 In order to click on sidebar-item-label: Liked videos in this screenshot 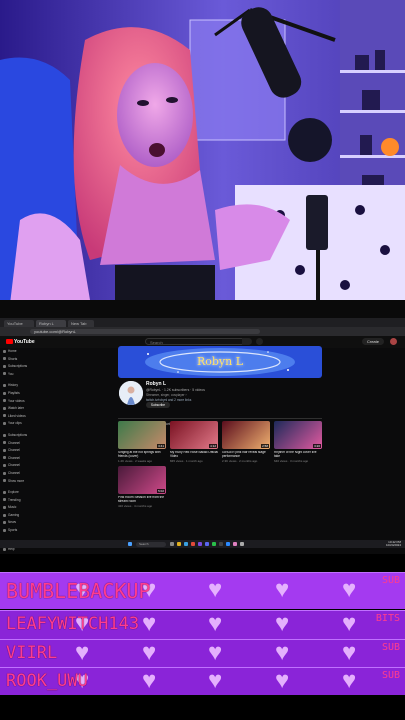, I will do `click(17, 415)`.